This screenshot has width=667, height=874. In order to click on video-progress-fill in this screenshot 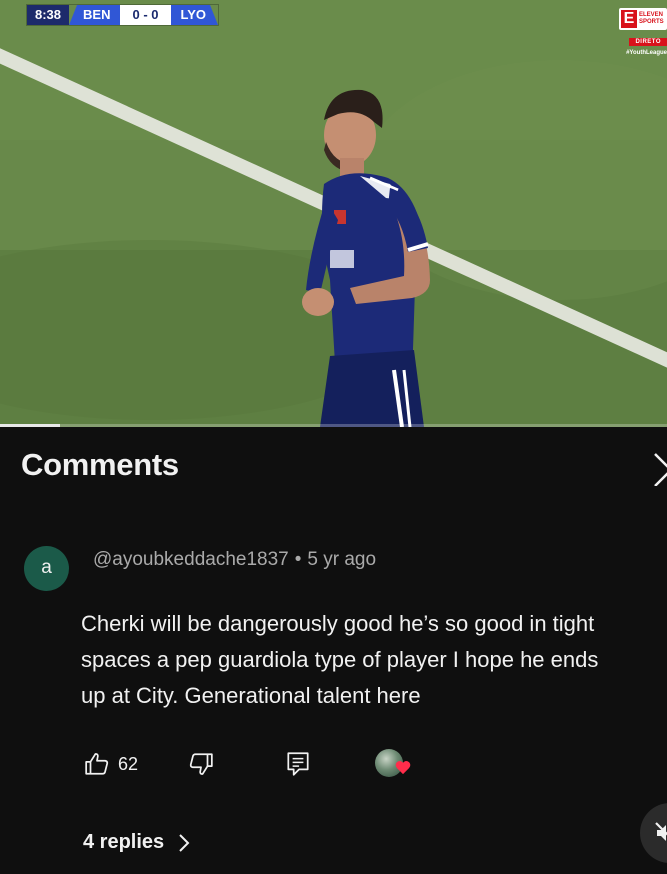, I will do `click(30, 425)`.